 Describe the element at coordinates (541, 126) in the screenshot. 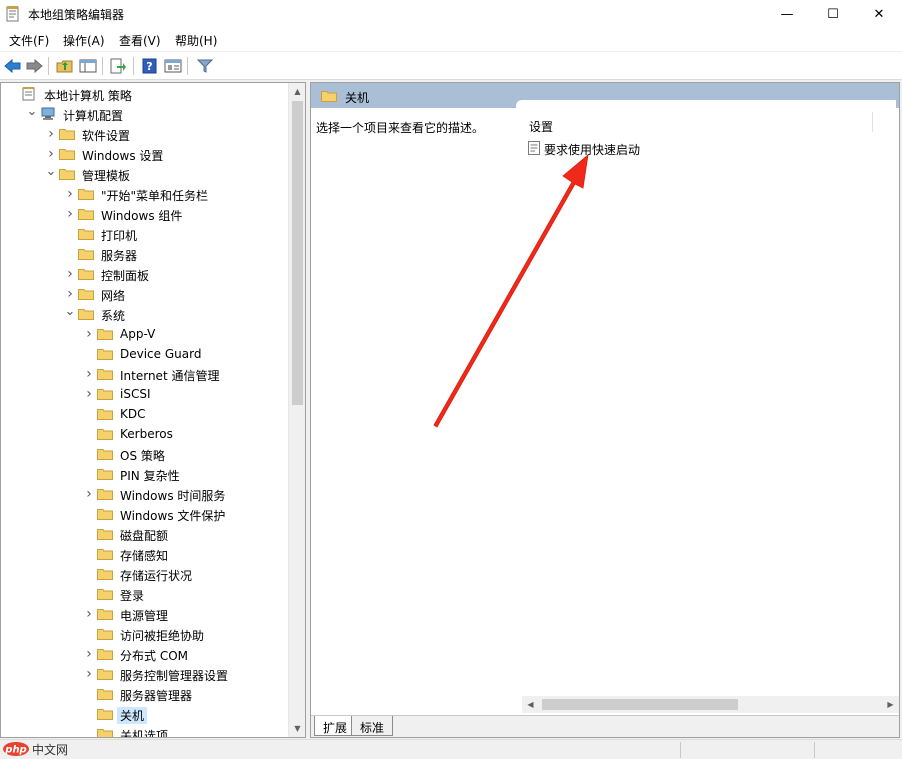

I see `column-header-setting: 设置` at that location.